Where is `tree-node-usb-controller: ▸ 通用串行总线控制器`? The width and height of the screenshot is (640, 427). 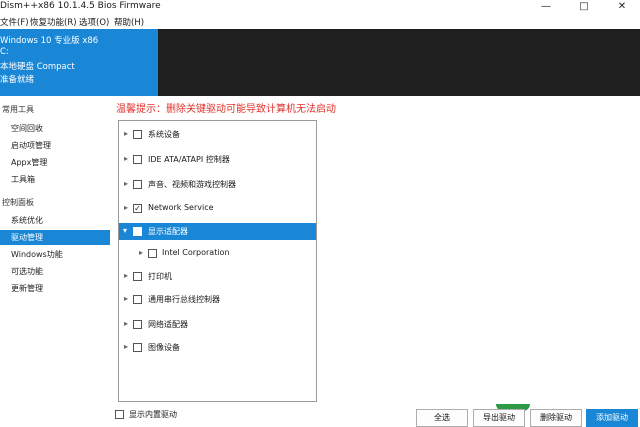 tree-node-usb-controller: ▸ 通用串行总线控制器 is located at coordinates (217, 299).